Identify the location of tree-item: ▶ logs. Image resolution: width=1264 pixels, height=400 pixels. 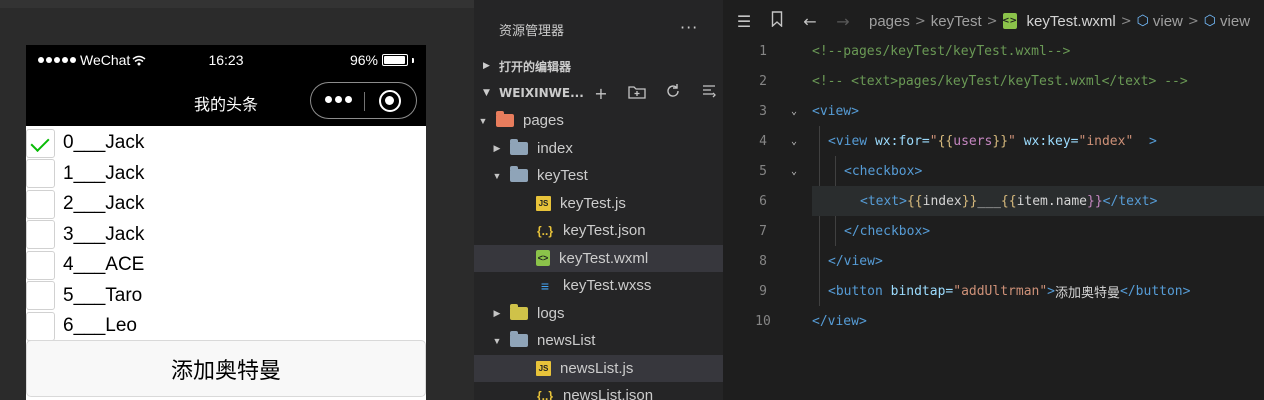
(598, 313).